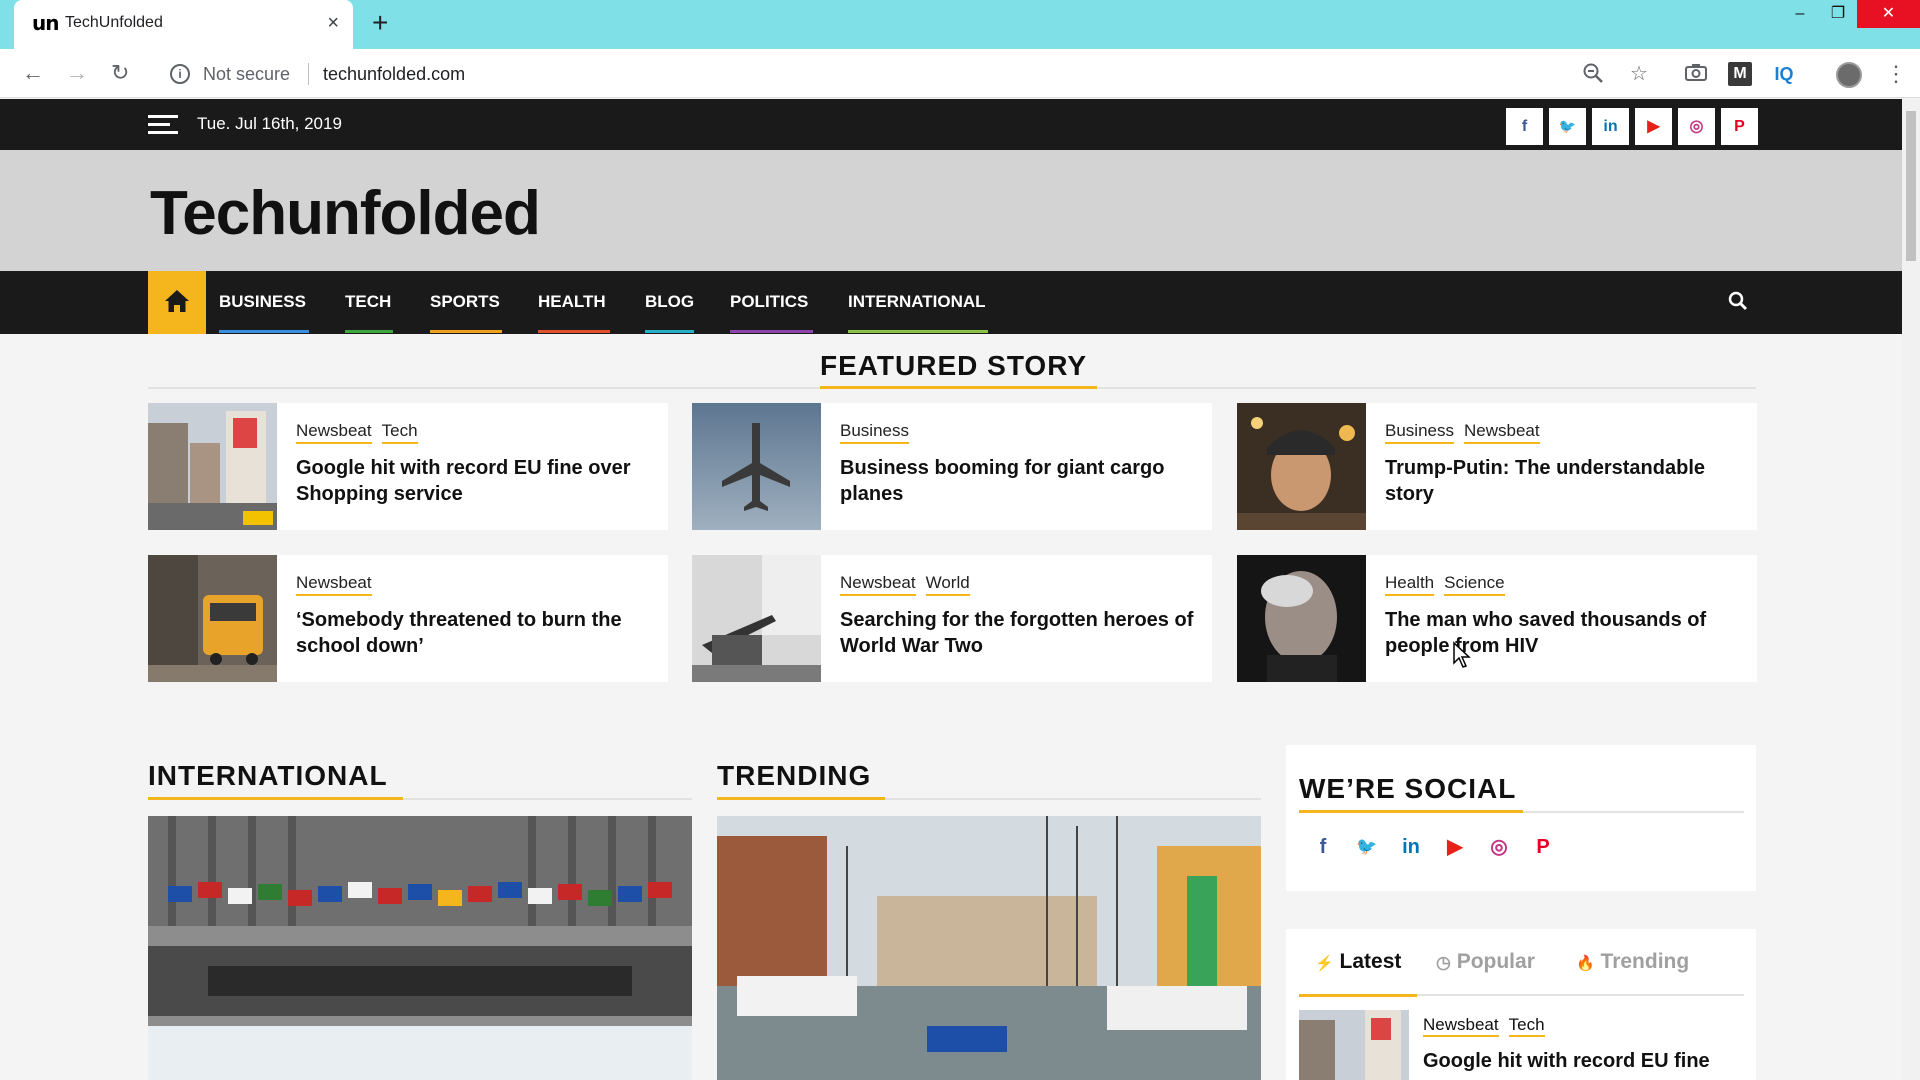 The height and width of the screenshot is (1080, 1920). Describe the element at coordinates (262, 302) in the screenshot. I see `nav-business: BUSINESS` at that location.